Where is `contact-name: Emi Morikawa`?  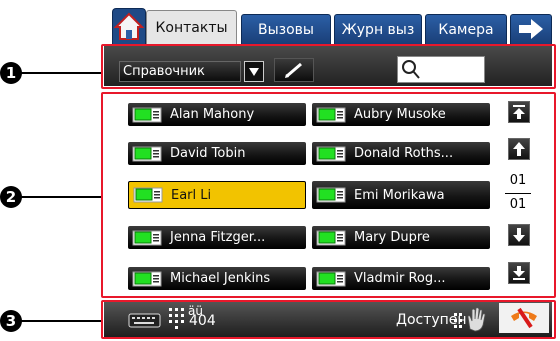 contact-name: Emi Morikawa is located at coordinates (399, 195).